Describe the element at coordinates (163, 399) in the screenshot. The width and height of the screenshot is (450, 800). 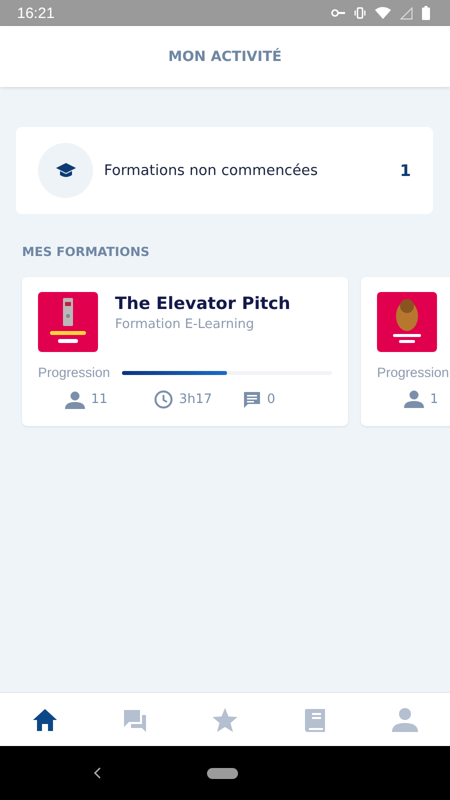
I see `clock-icon` at that location.